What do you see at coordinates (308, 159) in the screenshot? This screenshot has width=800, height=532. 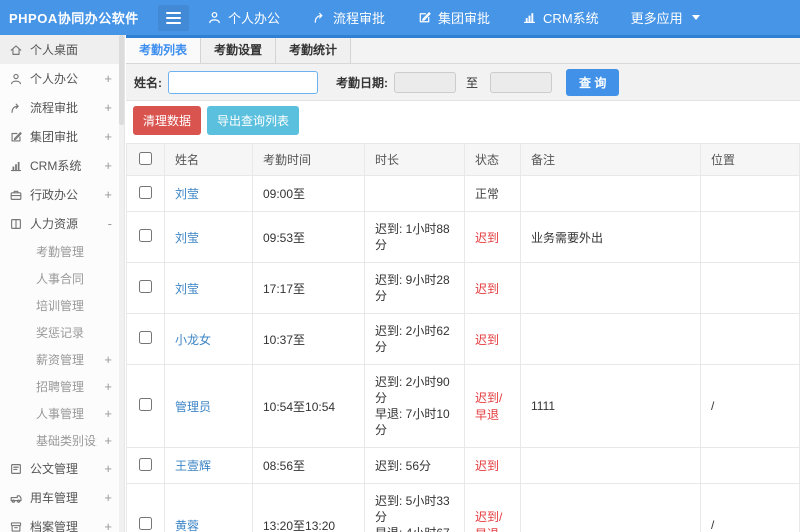 I see `header-time: 考勤时间` at bounding box center [308, 159].